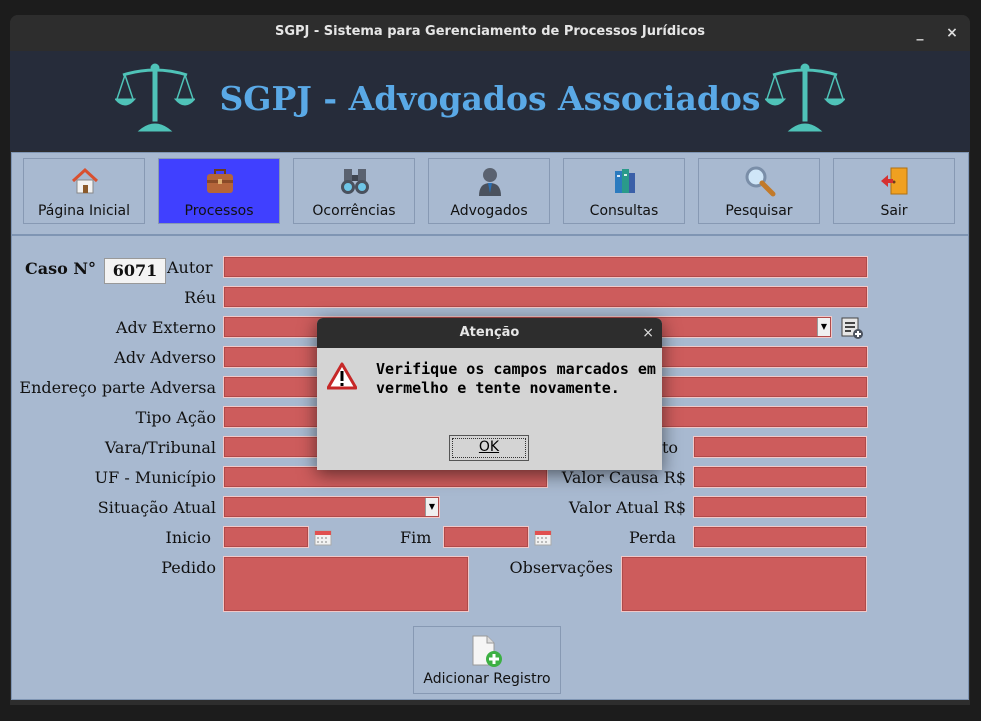 The image size is (981, 721). I want to click on fim-label: Fim, so click(416, 537).